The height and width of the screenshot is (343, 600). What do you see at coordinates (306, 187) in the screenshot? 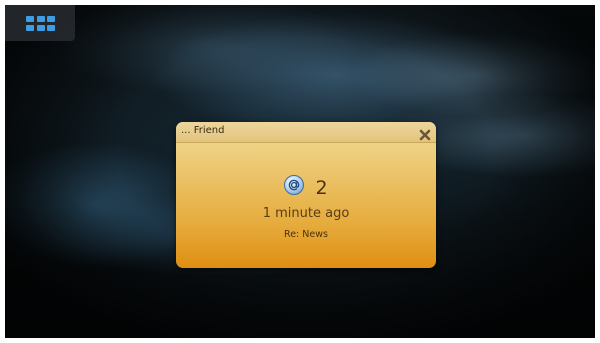
I see `message-count-row: 2` at bounding box center [306, 187].